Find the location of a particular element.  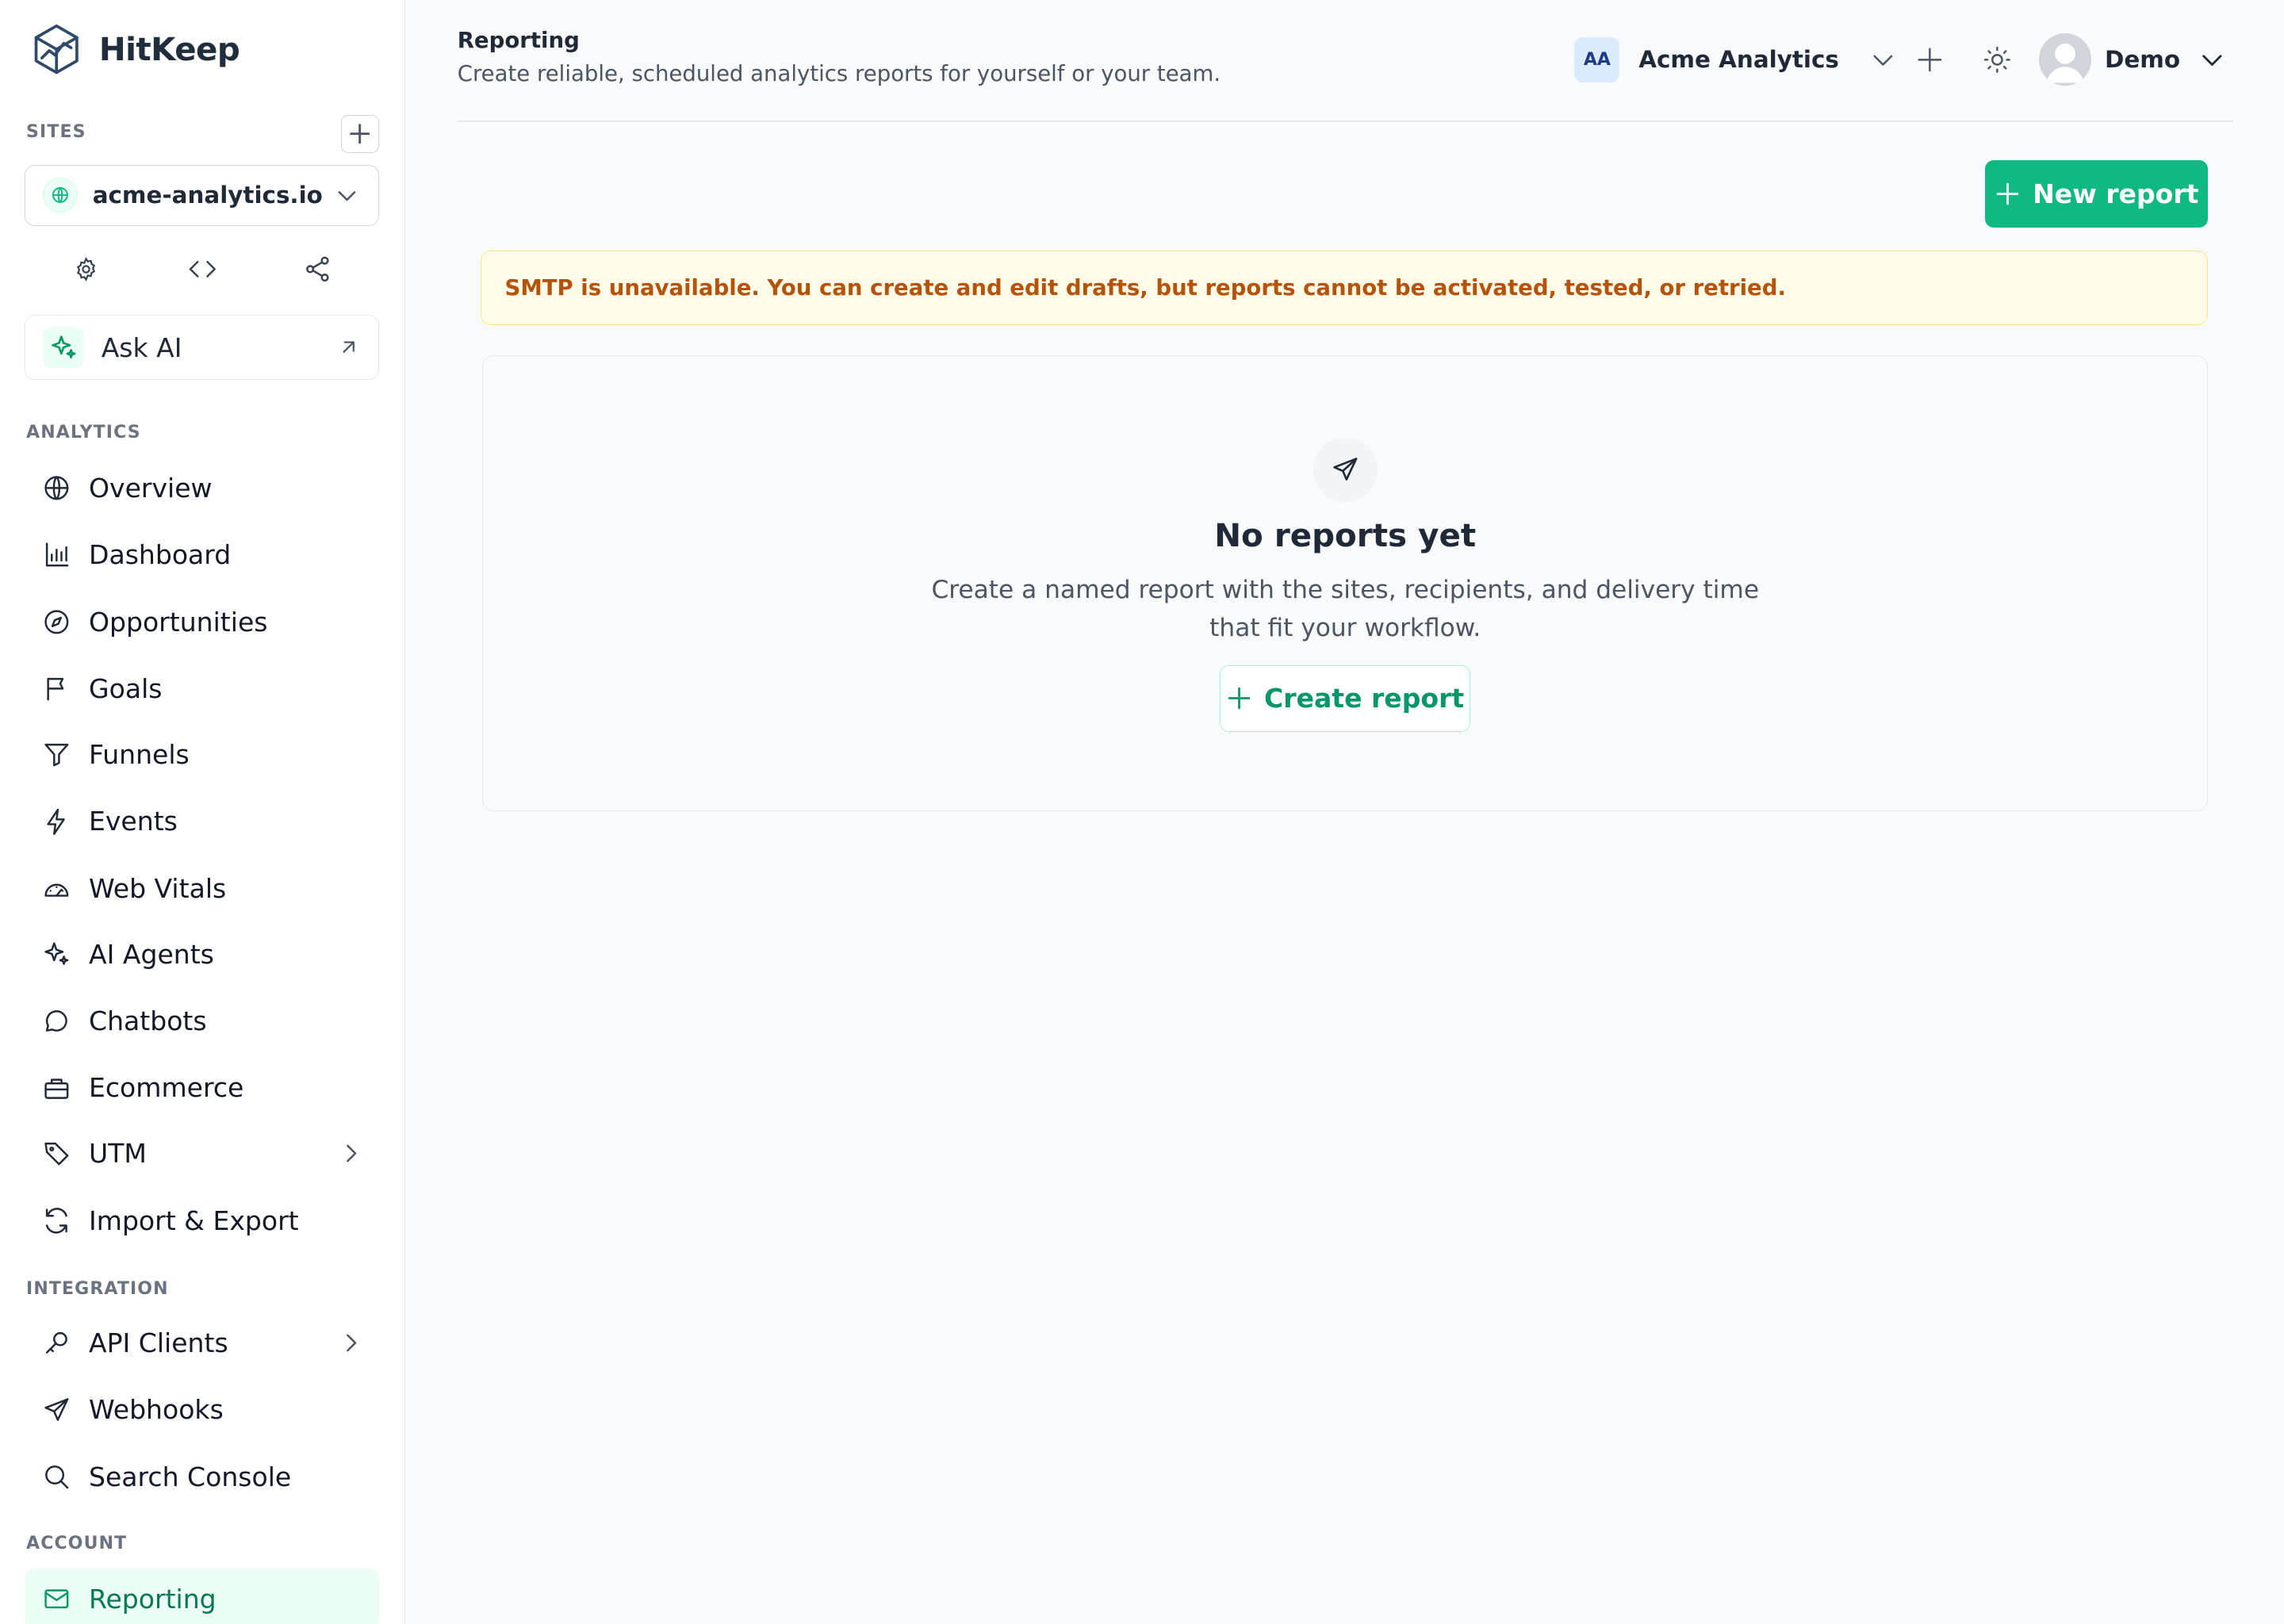

site-tools is located at coordinates (202, 269).